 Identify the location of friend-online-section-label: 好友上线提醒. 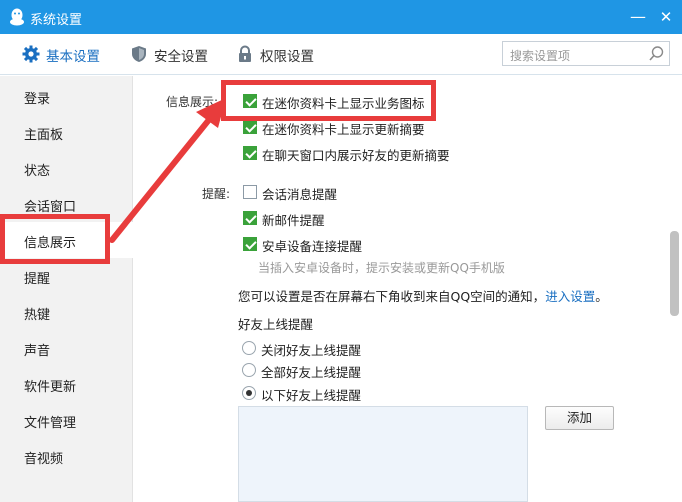
(276, 324).